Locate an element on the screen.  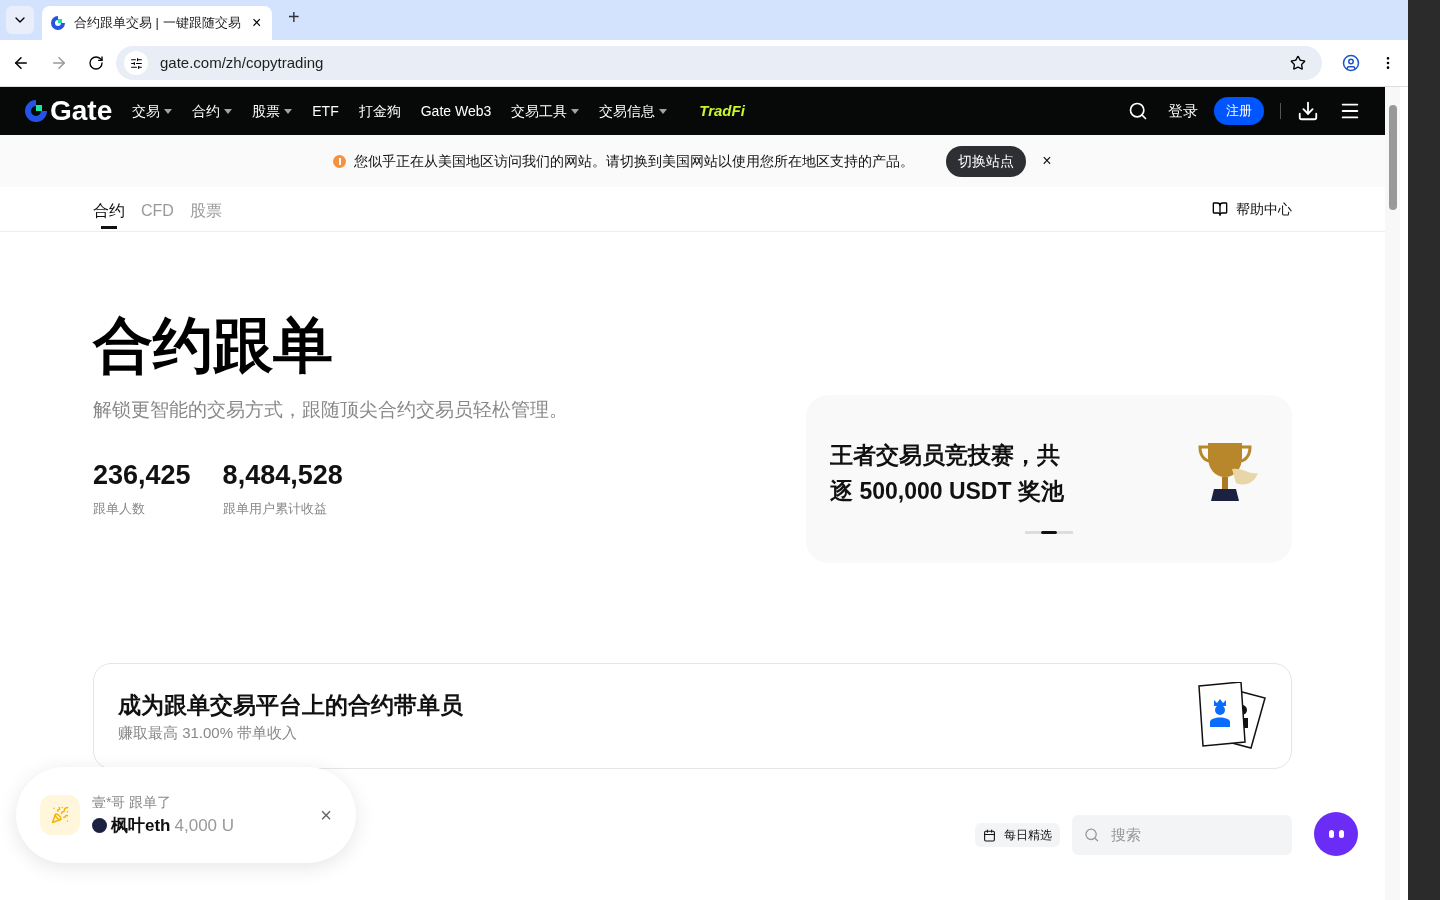
warning-icon is located at coordinates (340, 161).